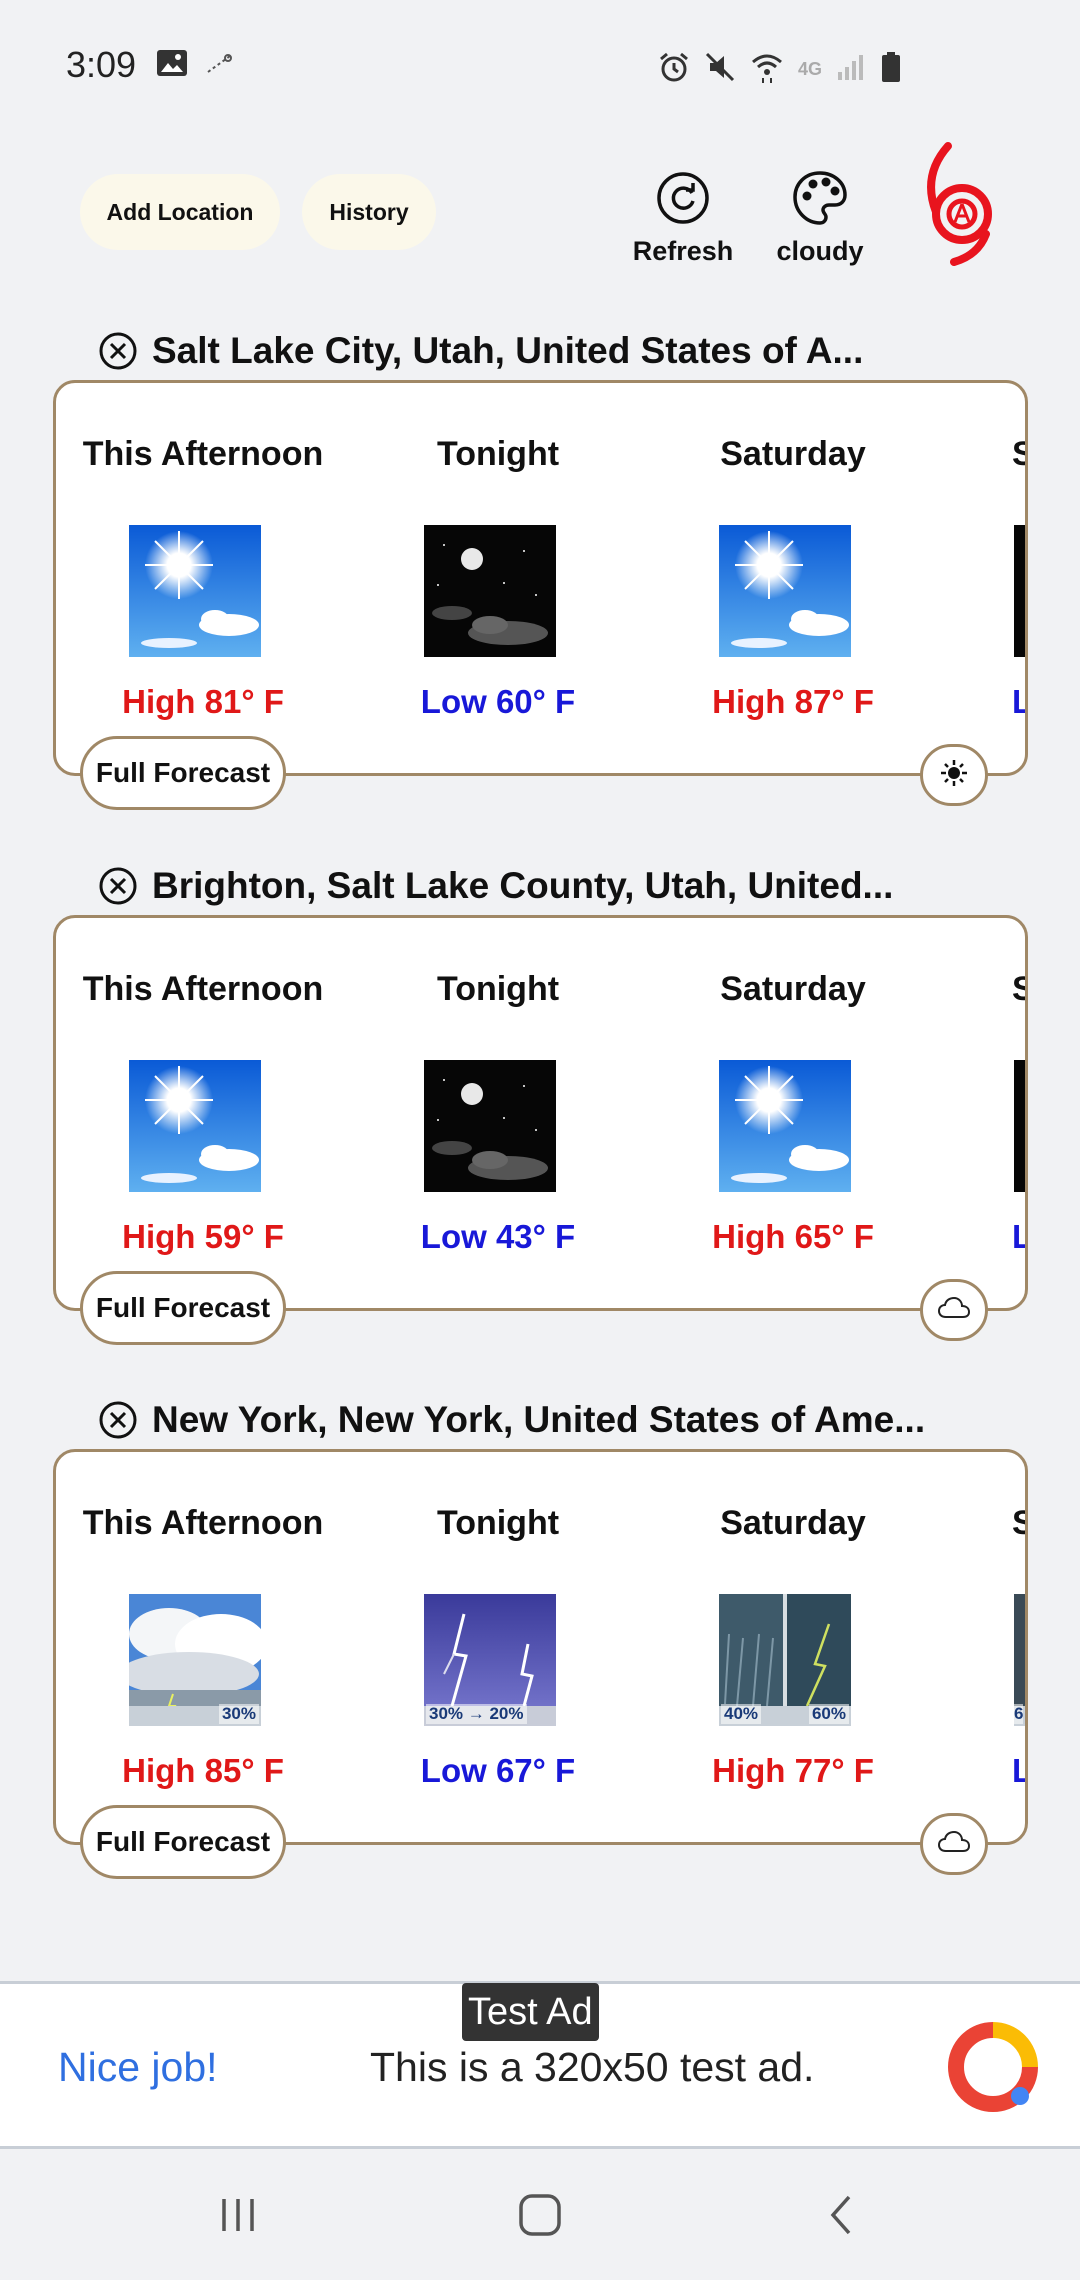 The image size is (1080, 2280). I want to click on wifi-icon, so click(767, 69).